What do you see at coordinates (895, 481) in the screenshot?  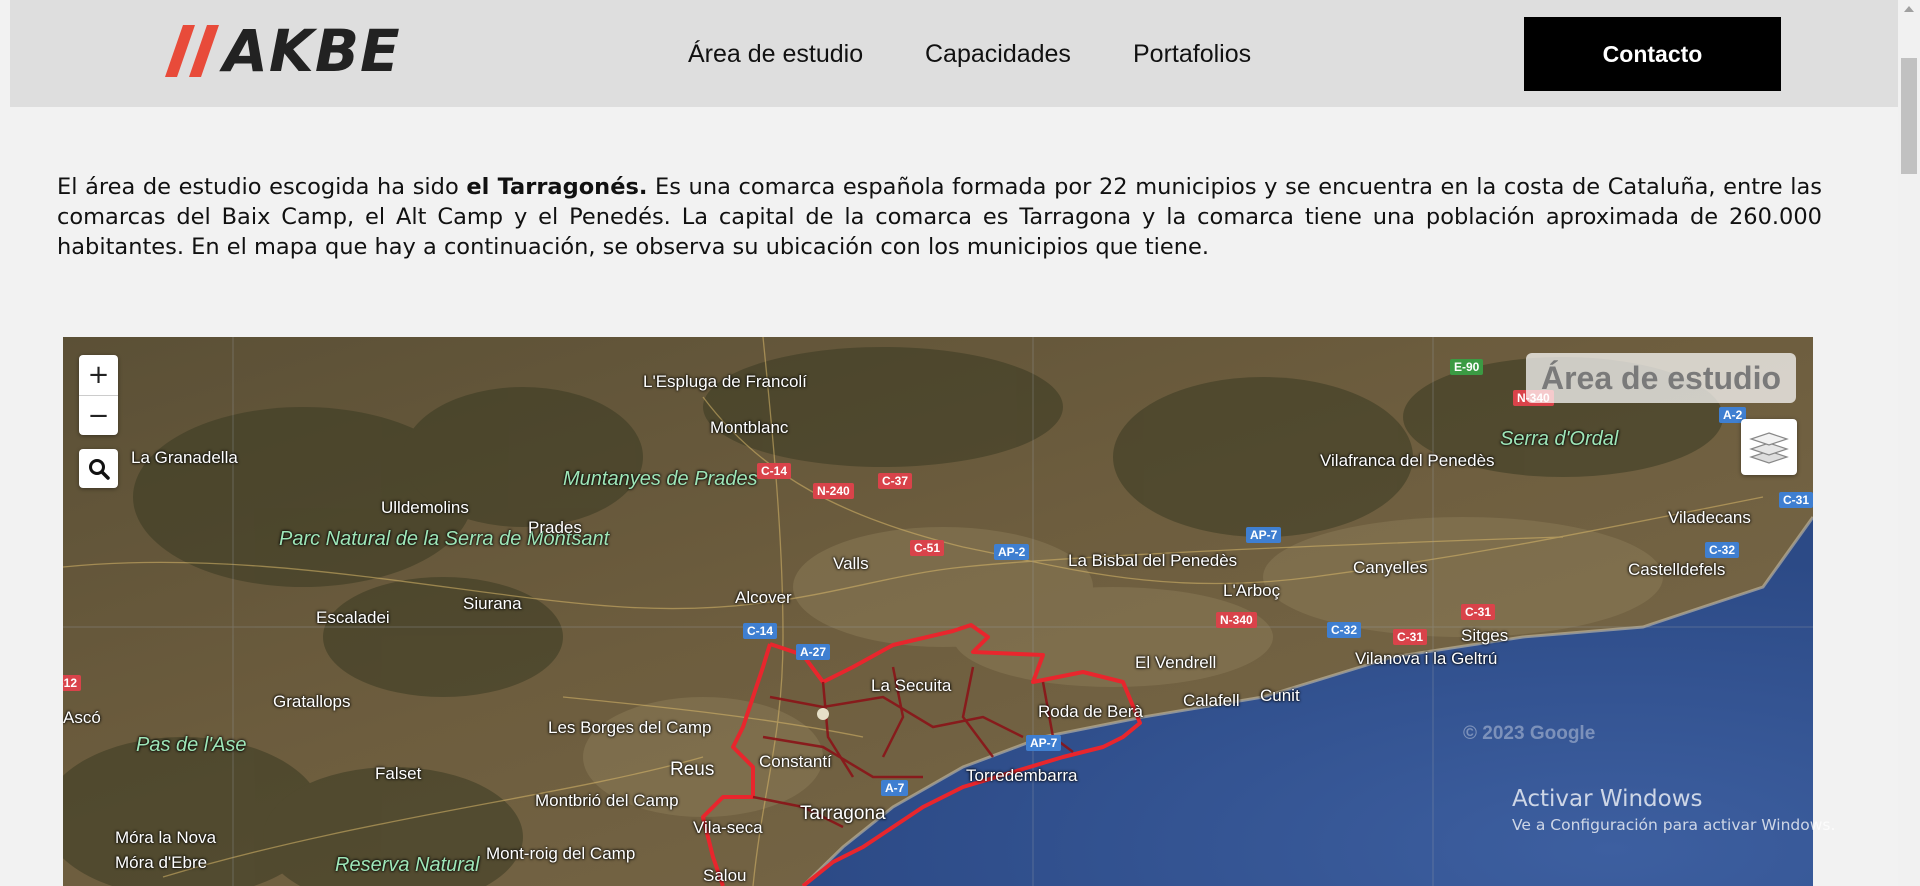 I see `road-shield: C-37` at bounding box center [895, 481].